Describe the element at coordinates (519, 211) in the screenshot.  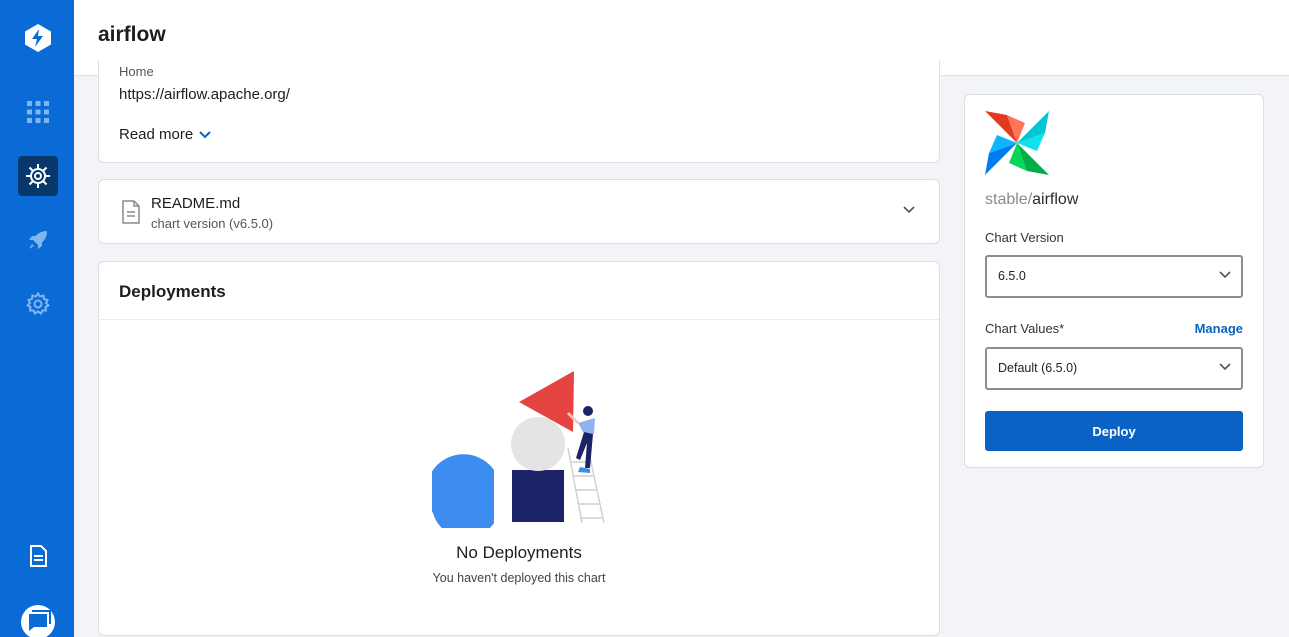
I see `readme-accordion: README.md chart version (v6.5.0)` at that location.